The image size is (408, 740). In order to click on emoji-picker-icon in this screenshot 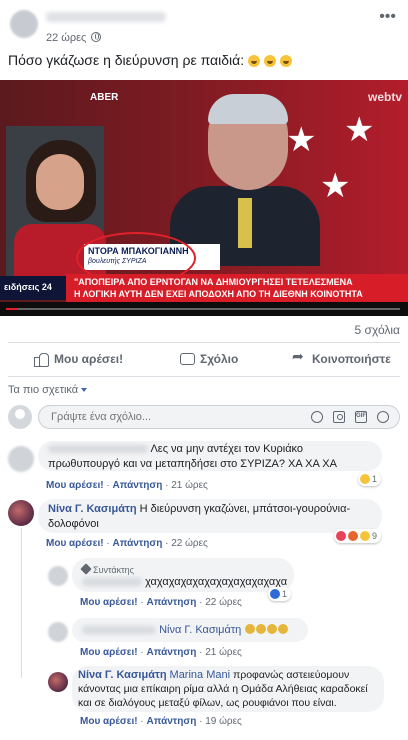, I will do `click(317, 417)`.